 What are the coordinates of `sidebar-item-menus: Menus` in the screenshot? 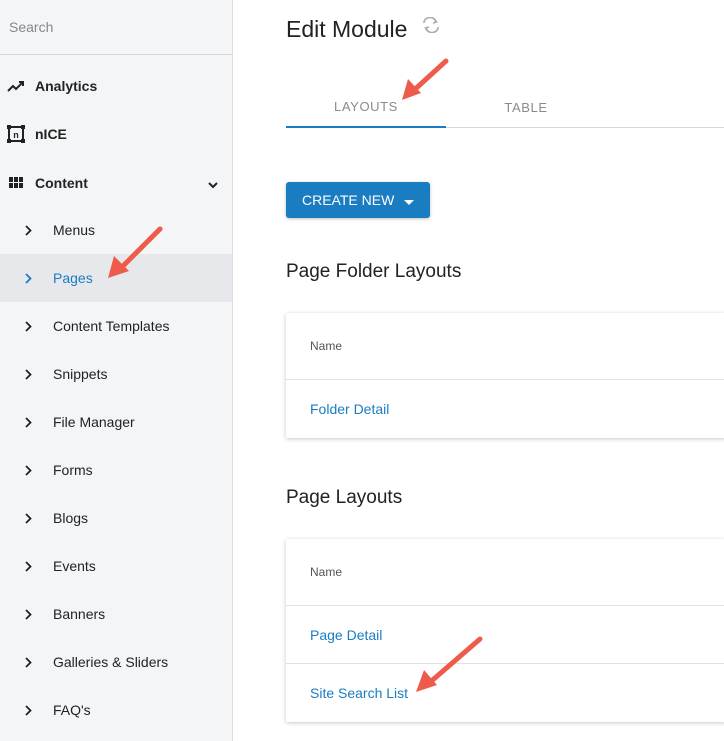 It's located at (116, 230).